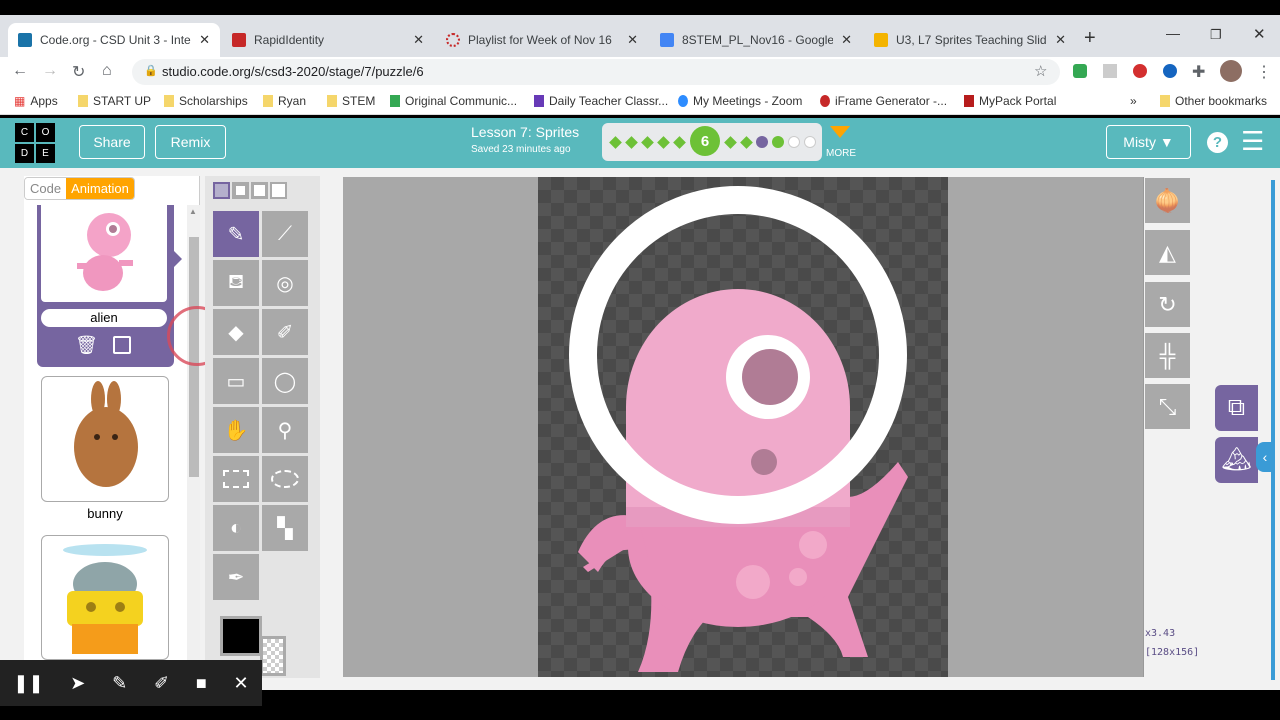 The width and height of the screenshot is (1280, 720). I want to click on tab-playlist: Playlist for Week of Nov 16 ✕, so click(542, 40).